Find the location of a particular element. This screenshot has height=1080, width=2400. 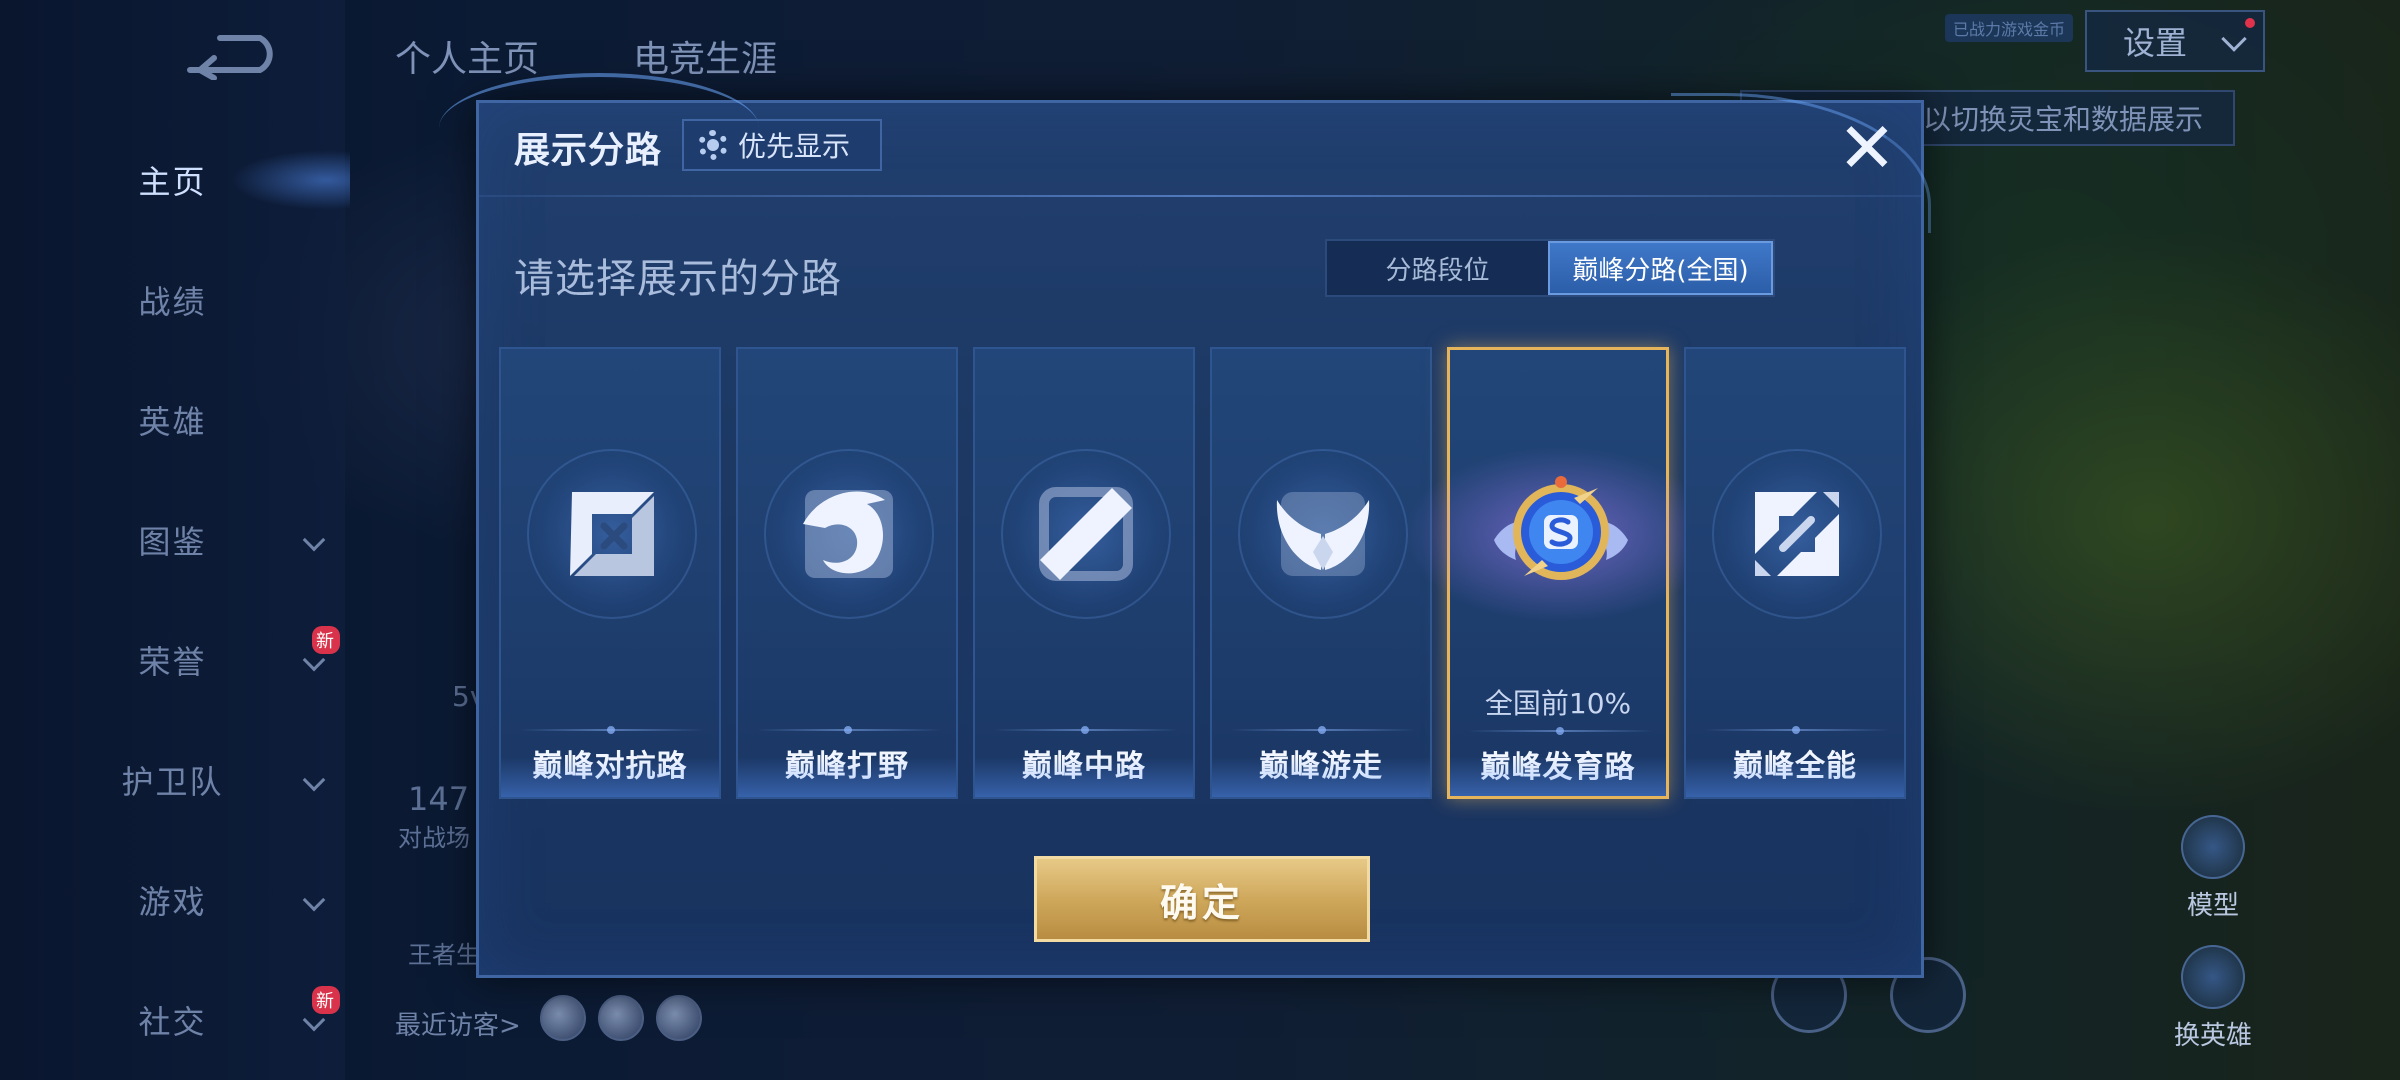

tab-lane-rank: 分路段位 is located at coordinates (1437, 268).